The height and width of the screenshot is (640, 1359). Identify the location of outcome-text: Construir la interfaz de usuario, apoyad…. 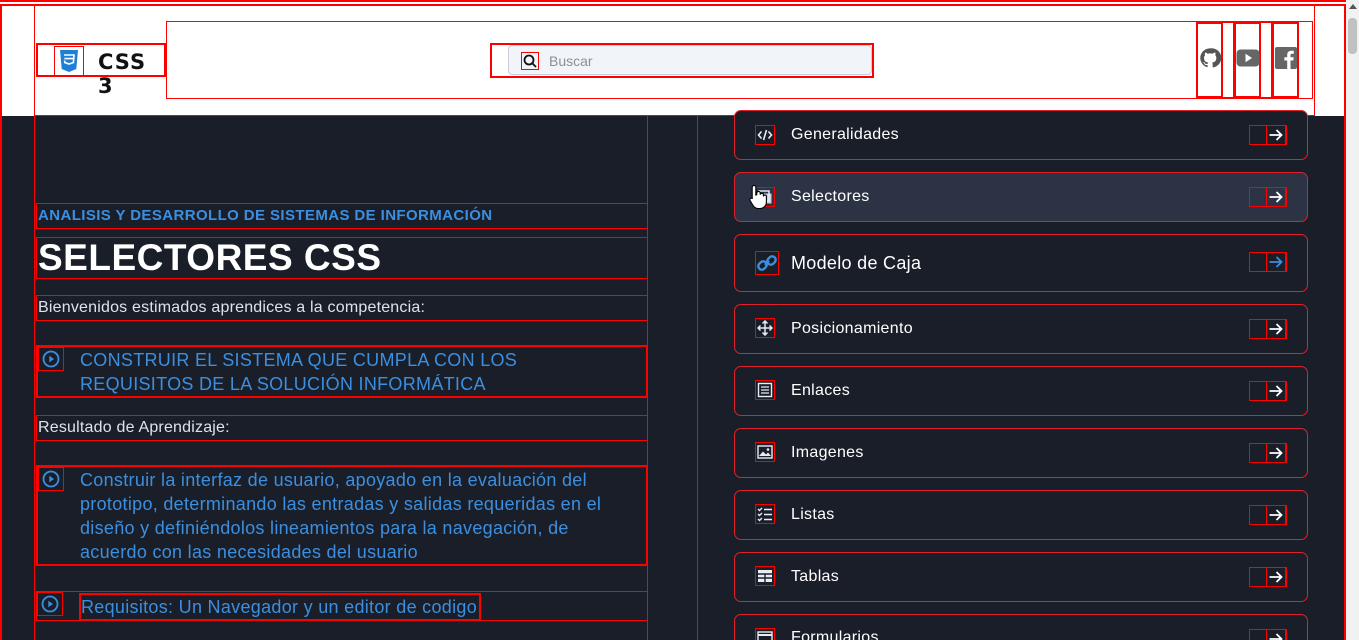
(341, 516).